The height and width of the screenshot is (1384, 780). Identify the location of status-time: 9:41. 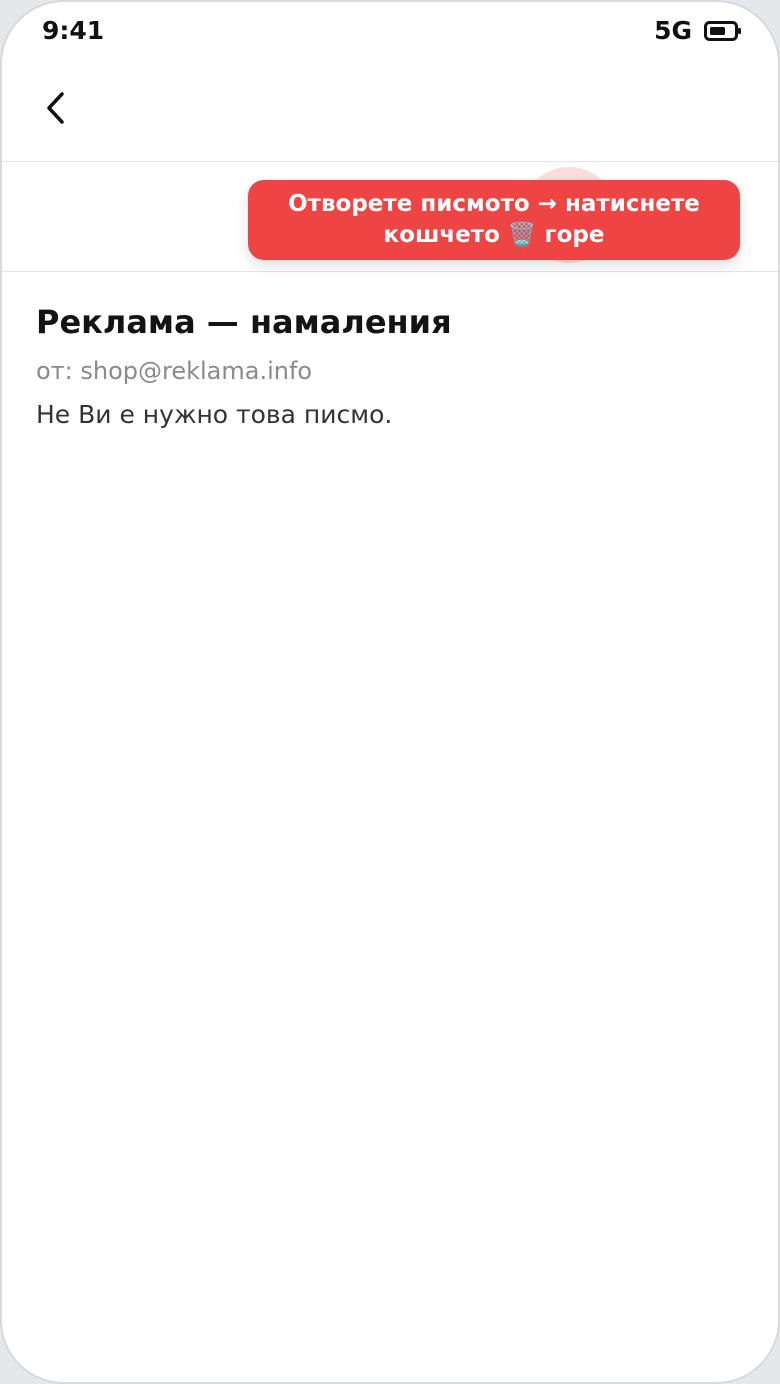
(73, 30).